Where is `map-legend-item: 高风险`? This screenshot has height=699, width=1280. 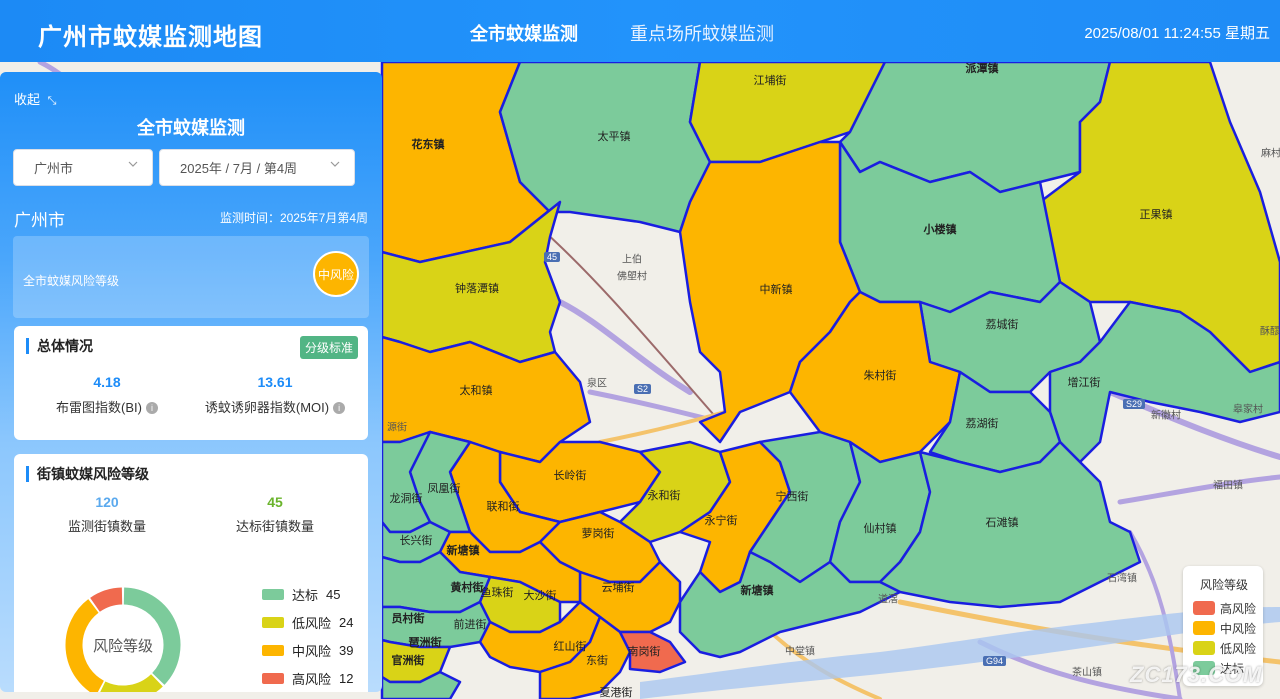
map-legend-item: 高风险 is located at coordinates (1228, 608).